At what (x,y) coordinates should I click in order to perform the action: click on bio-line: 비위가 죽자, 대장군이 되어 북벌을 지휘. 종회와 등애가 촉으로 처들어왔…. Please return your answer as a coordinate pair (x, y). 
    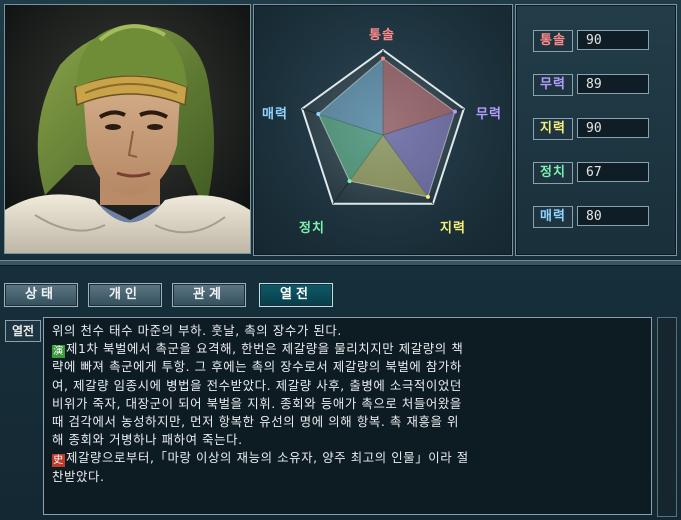
    Looking at the image, I should click on (347, 404).